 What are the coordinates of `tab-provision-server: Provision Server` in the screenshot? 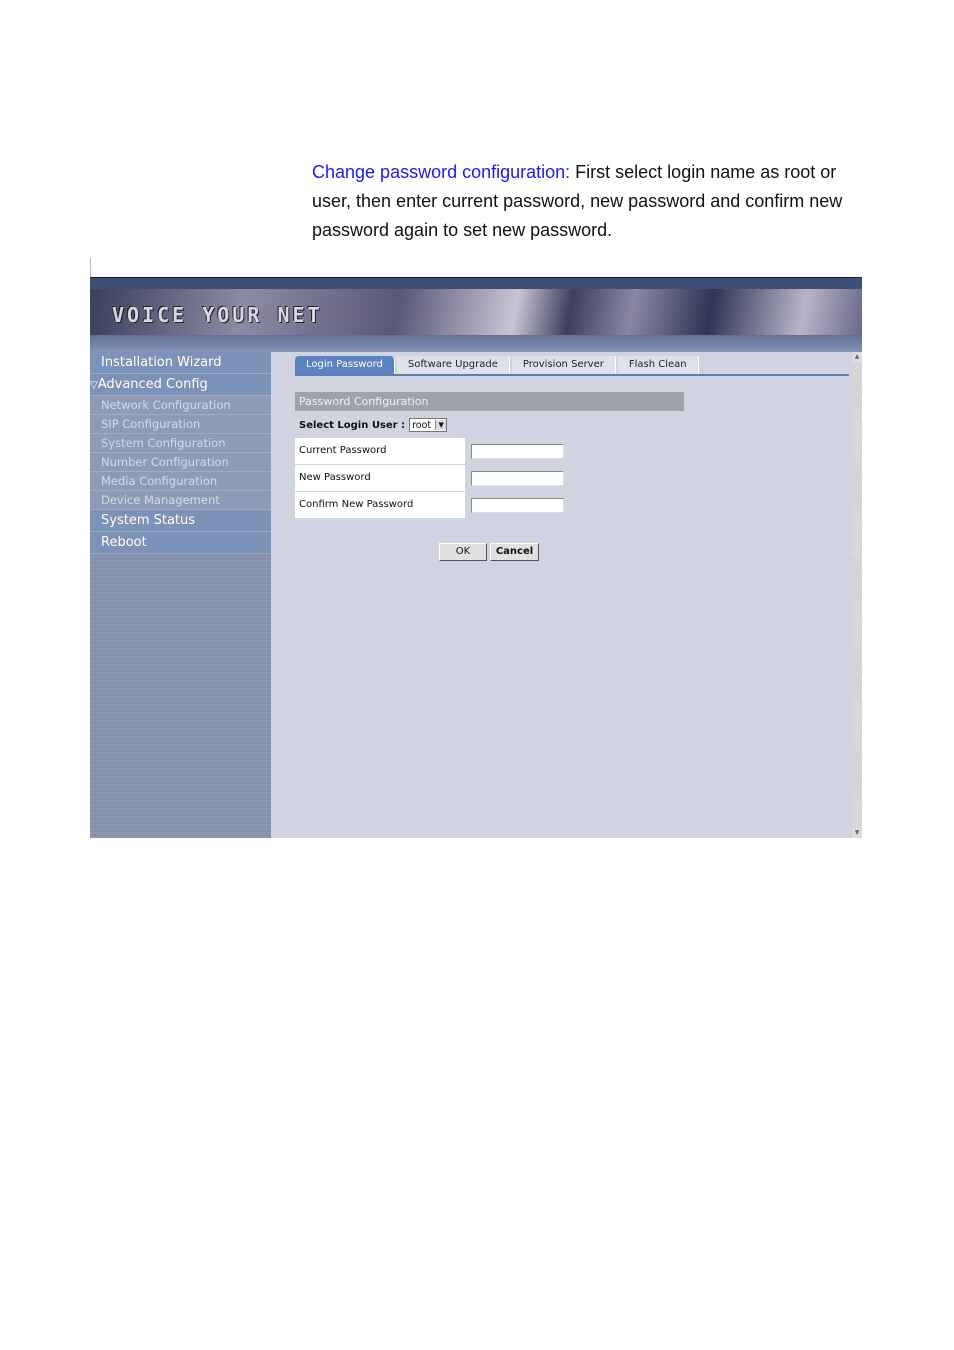 It's located at (563, 365).